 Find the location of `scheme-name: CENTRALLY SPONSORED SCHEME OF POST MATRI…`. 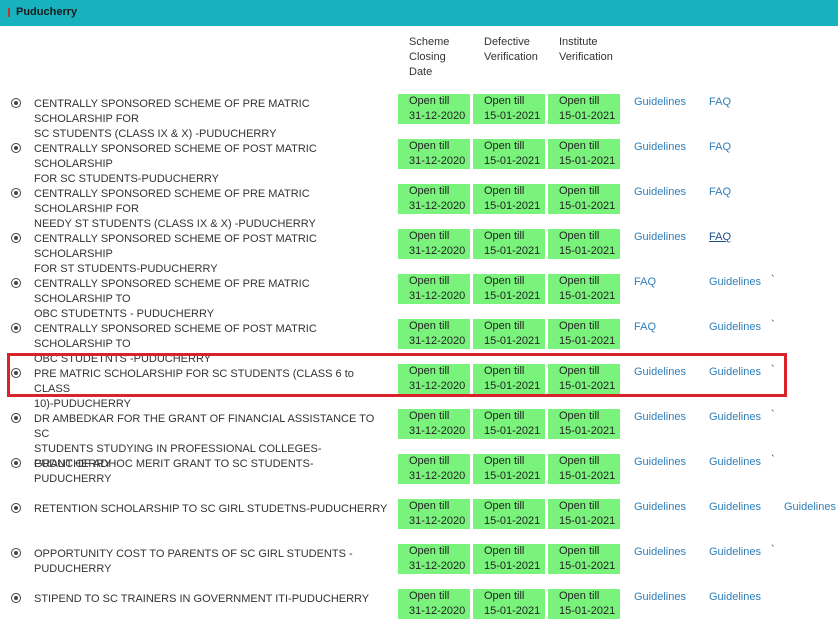

scheme-name: CENTRALLY SPONSORED SCHEME OF POST MATRI… is located at coordinates (211, 254).